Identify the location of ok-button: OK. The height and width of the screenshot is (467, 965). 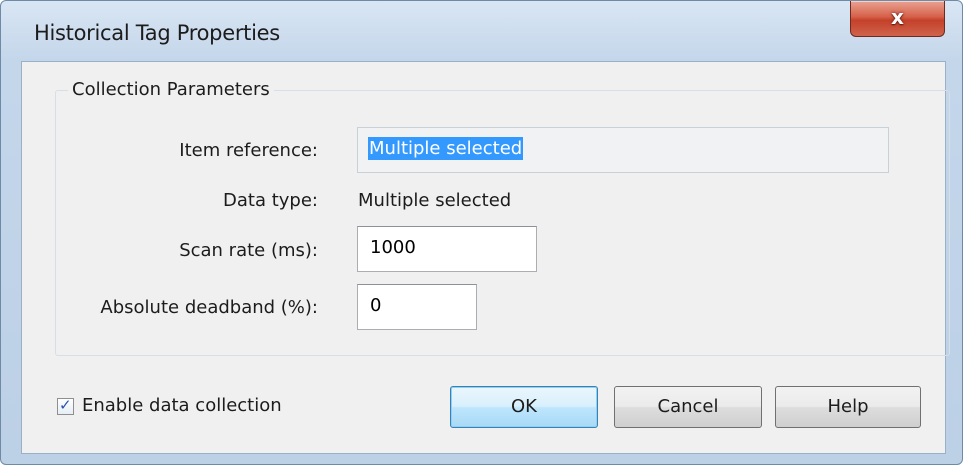
(524, 407).